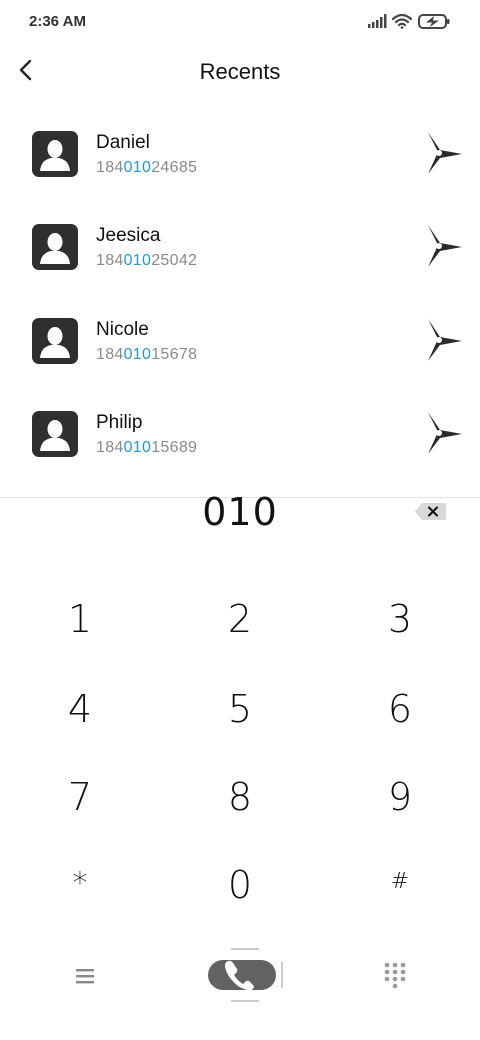  What do you see at coordinates (240, 434) in the screenshot?
I see `list-item: Philip 18401015689` at bounding box center [240, 434].